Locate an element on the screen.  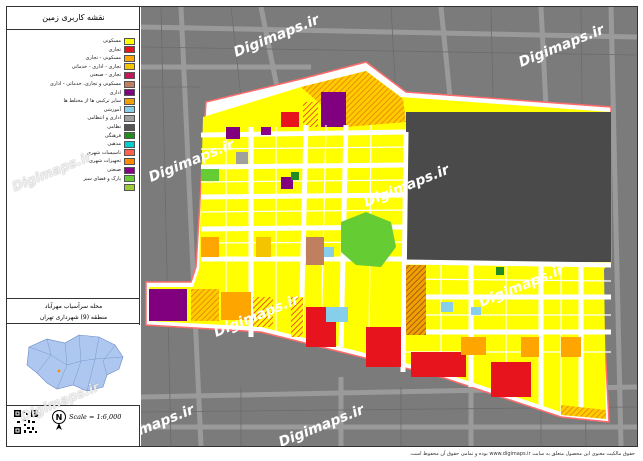
legend-item: مذهبی is located at coordinates (121, 144).